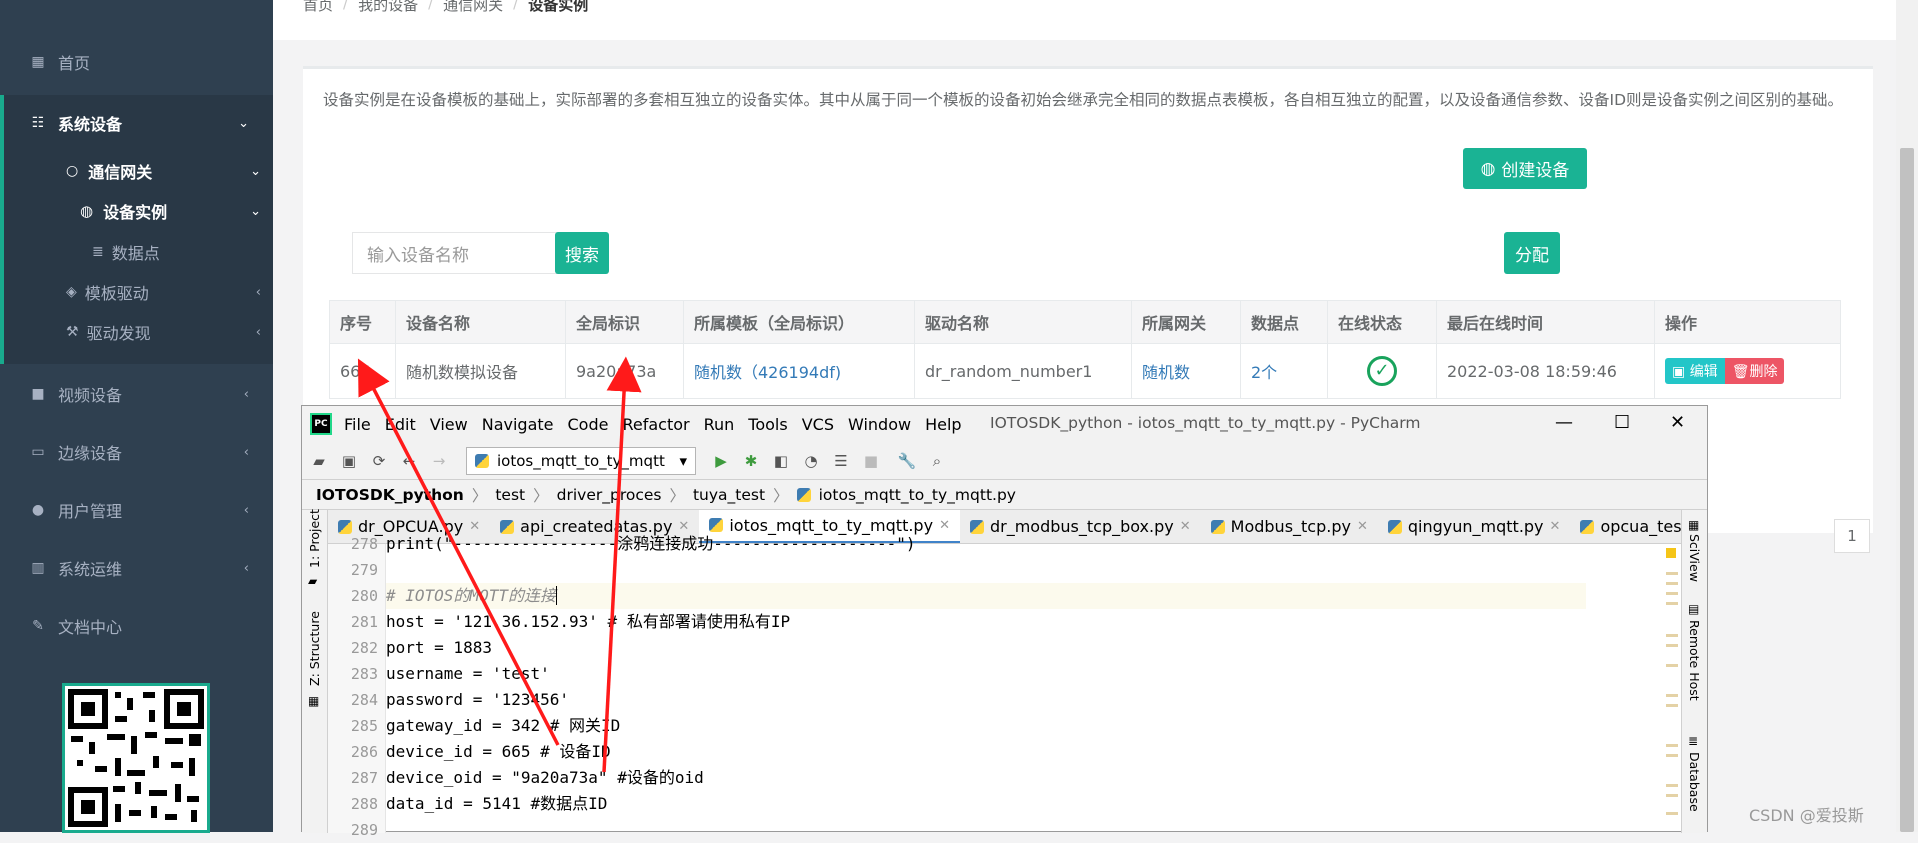 The height and width of the screenshot is (843, 1918). I want to click on chevron-left-icon: ‹, so click(258, 292).